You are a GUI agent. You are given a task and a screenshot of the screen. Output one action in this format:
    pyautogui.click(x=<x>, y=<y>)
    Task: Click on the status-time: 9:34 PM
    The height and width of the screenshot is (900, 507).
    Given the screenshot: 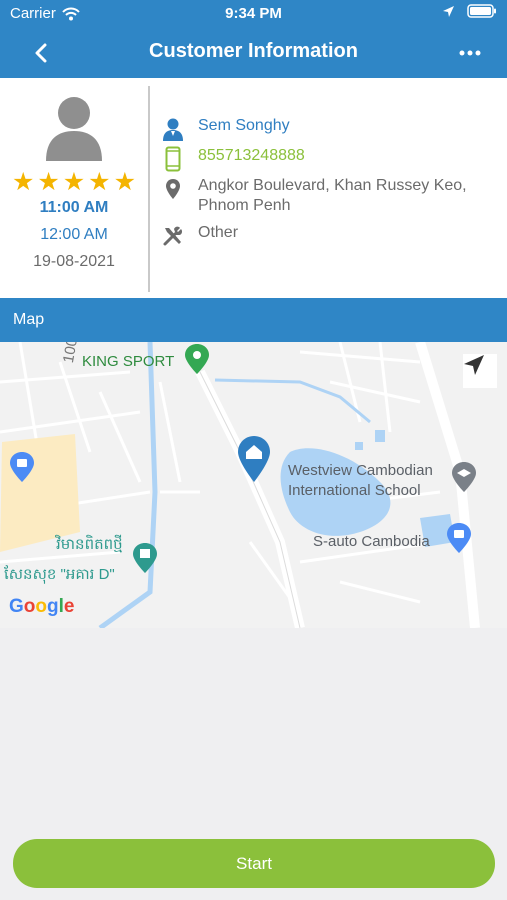 What is the action you would take?
    pyautogui.click(x=253, y=13)
    